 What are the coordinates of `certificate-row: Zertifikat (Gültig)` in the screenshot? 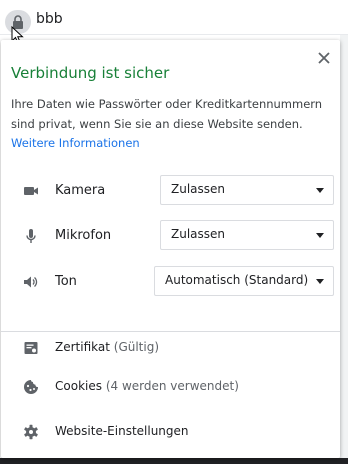 It's located at (170, 348).